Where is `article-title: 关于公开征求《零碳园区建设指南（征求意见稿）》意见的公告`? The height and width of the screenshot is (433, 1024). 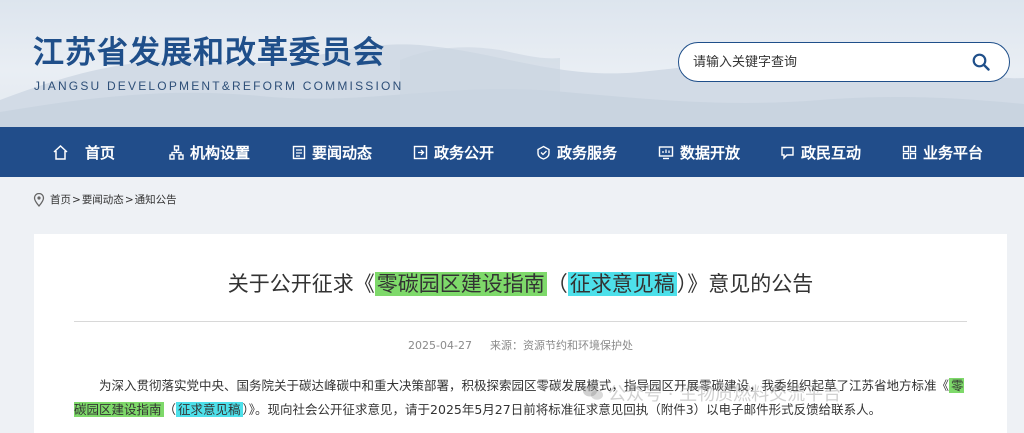 article-title: 关于公开征求《零碳园区建设指南（征求意见稿）》意见的公告 is located at coordinates (520, 283).